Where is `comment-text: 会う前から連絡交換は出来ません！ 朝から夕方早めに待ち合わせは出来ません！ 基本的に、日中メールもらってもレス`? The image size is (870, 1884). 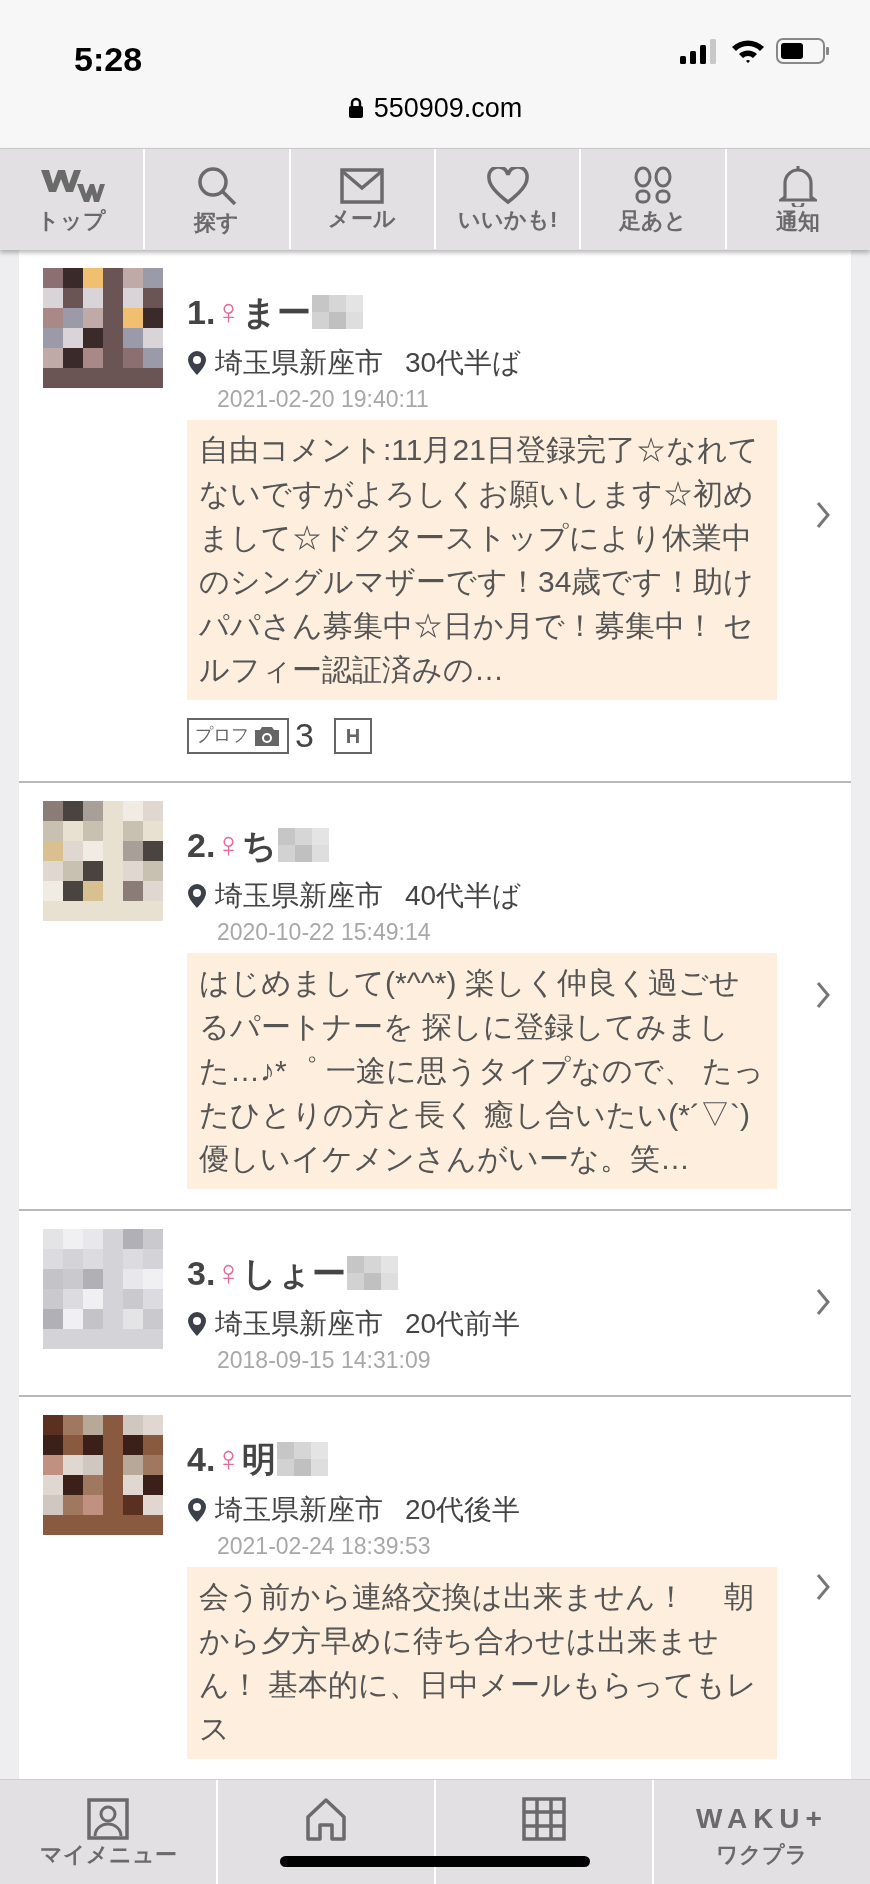
comment-text: 会う前から連絡交換は出来ません！ 朝から夕方早めに待ち合わせは出来ません！ 基本的に、日中メールもらってもレス is located at coordinates (482, 1663).